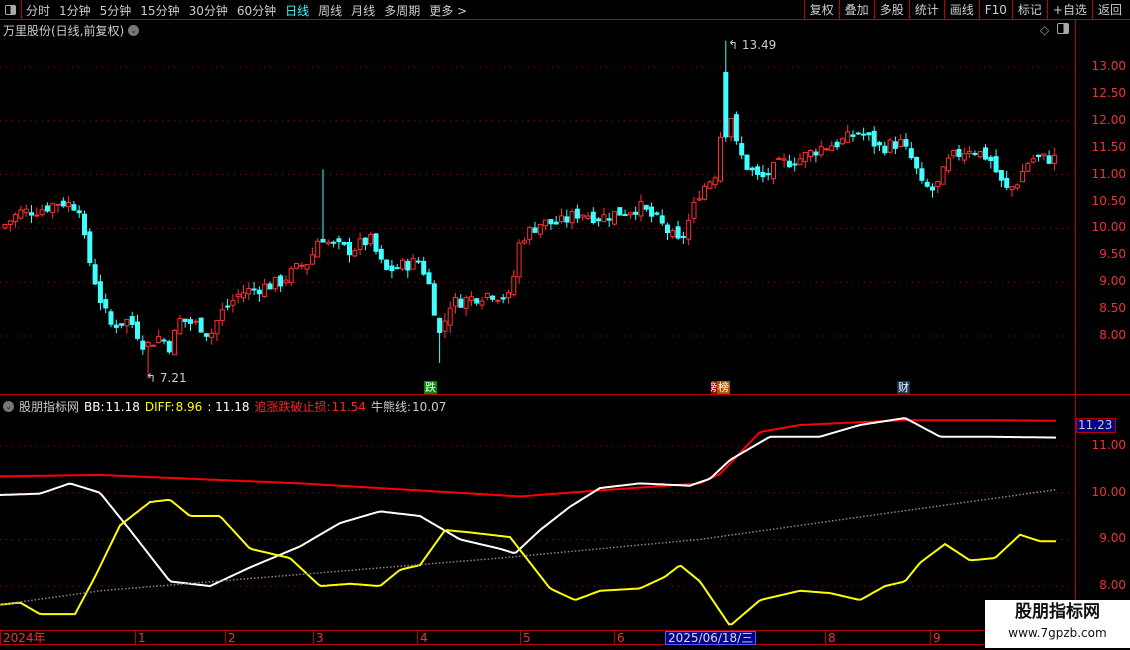 This screenshot has width=1130, height=650. I want to click on date-axis-label: 2024年, so click(23, 638).